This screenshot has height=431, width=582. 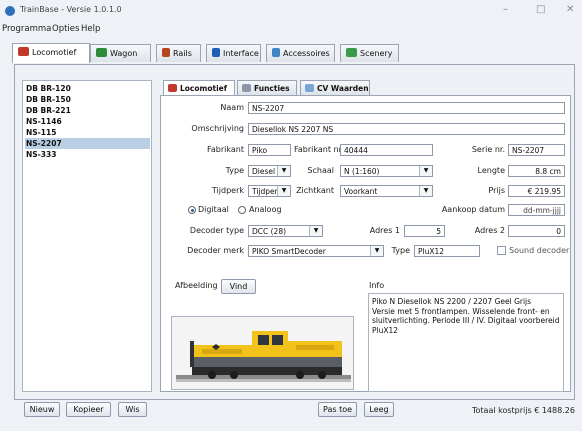 What do you see at coordinates (88, 409) in the screenshot?
I see `kopieer-button: Kopieer` at bounding box center [88, 409].